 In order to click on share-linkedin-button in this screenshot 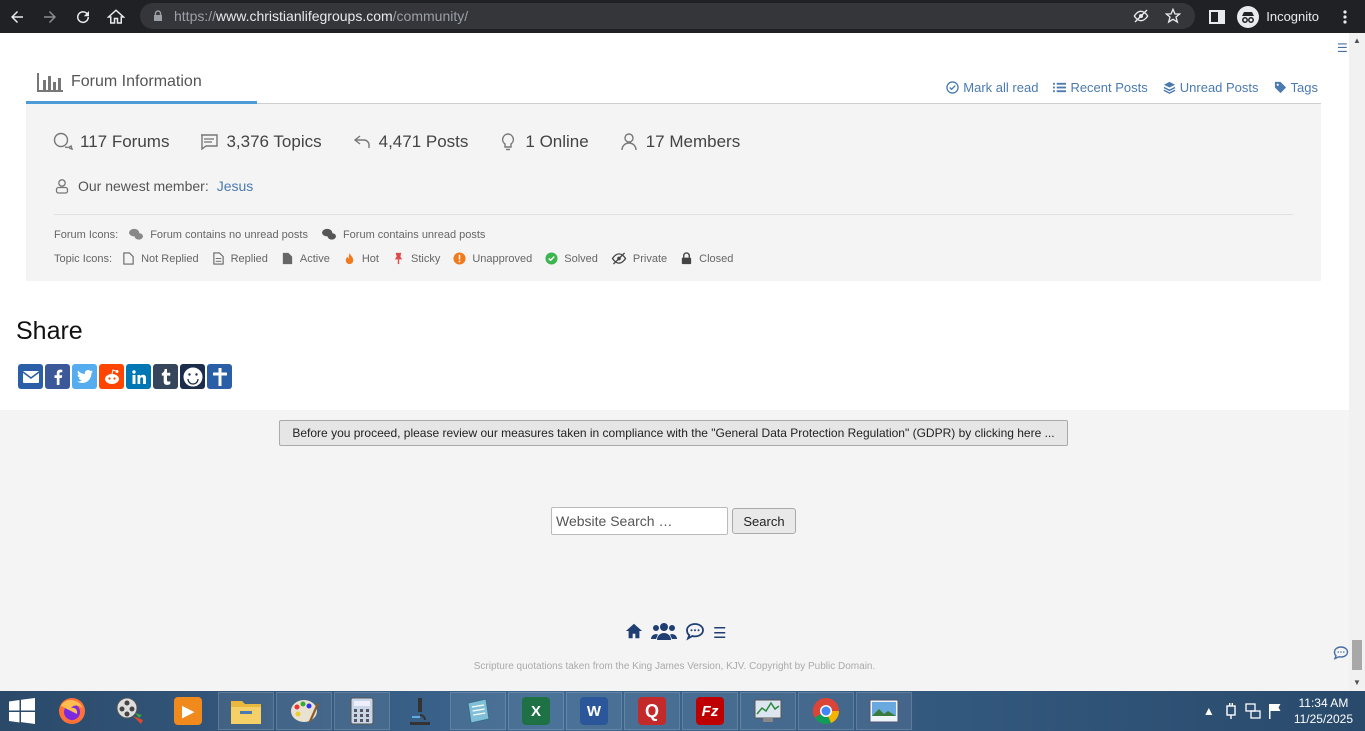, I will do `click(138, 376)`.